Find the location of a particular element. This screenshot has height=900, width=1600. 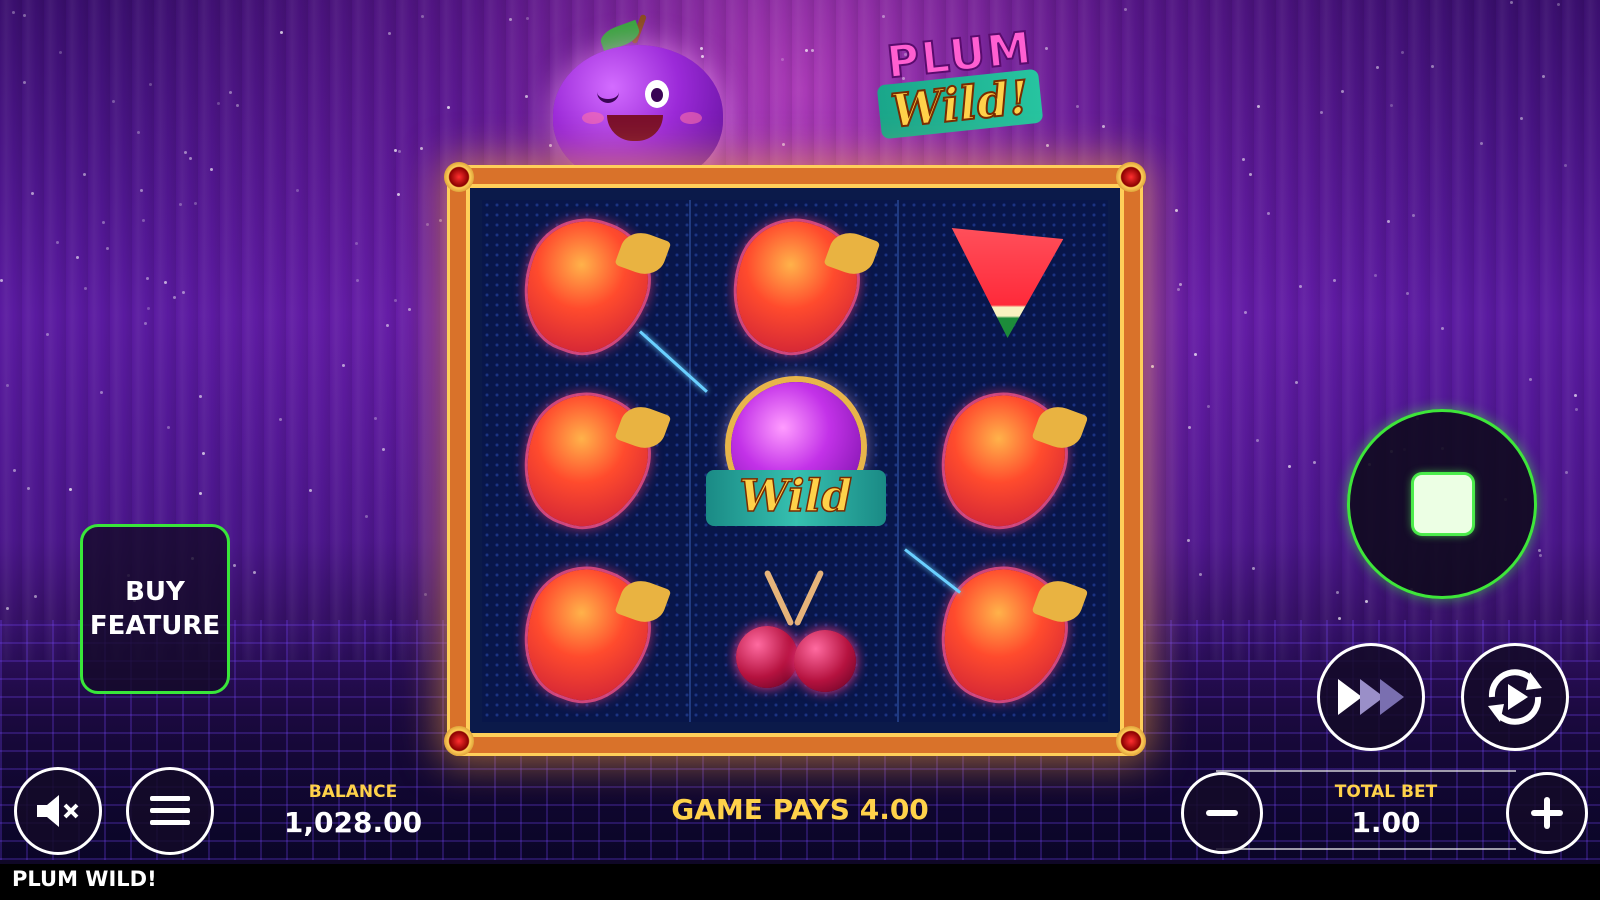

mute-icon is located at coordinates (58, 811).